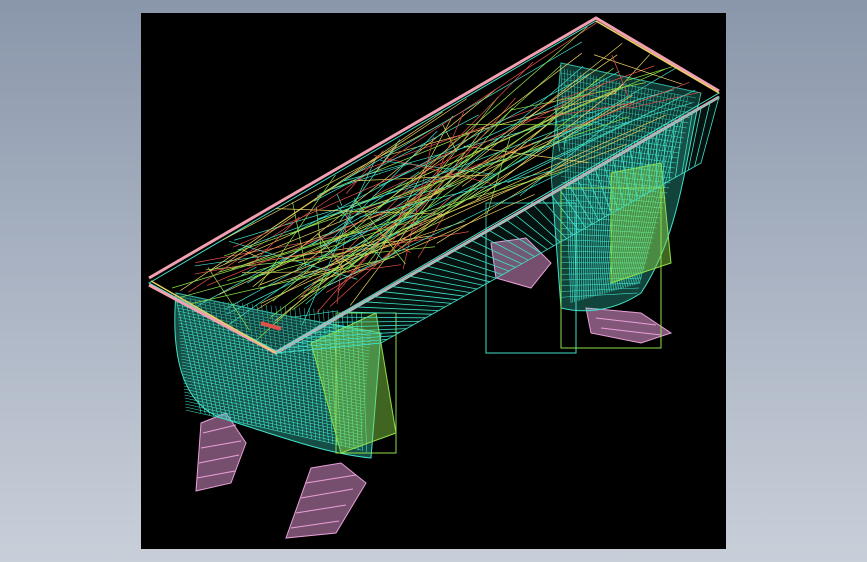 This screenshot has width=867, height=562. Describe the element at coordinates (326, 500) in the screenshot. I see `front-right-foot` at that location.